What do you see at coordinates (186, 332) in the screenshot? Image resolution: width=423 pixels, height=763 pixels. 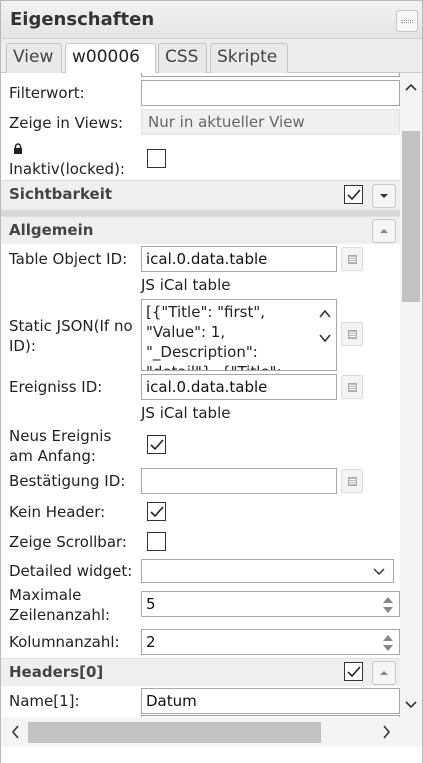 I see `static-json-line: "Value": 1,` at bounding box center [186, 332].